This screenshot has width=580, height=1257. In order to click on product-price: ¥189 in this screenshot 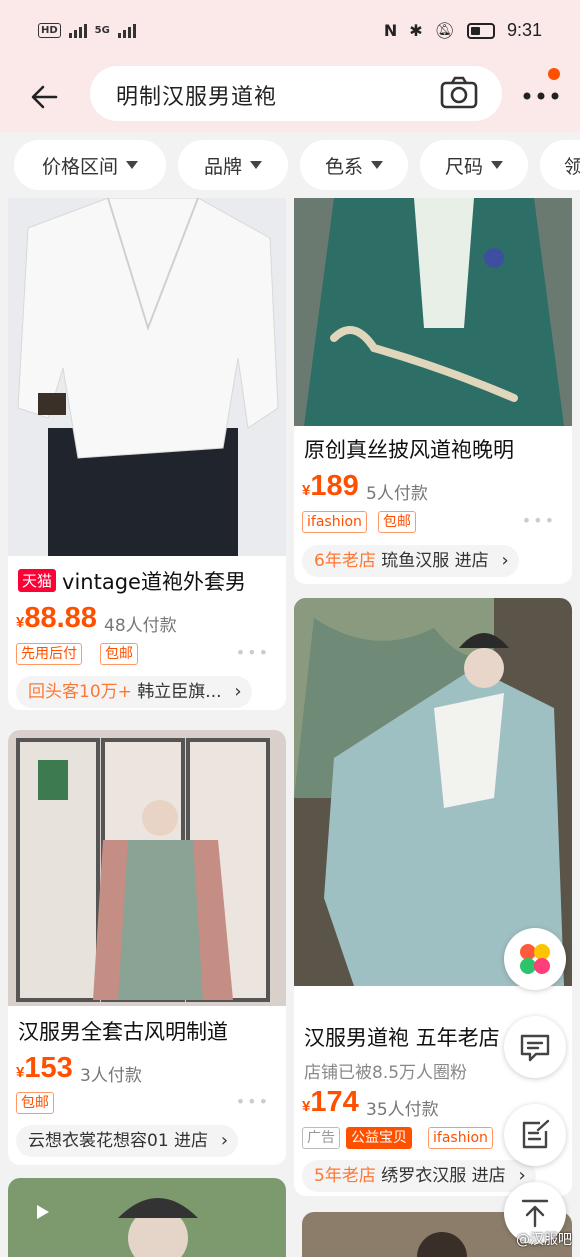, I will do `click(330, 486)`.